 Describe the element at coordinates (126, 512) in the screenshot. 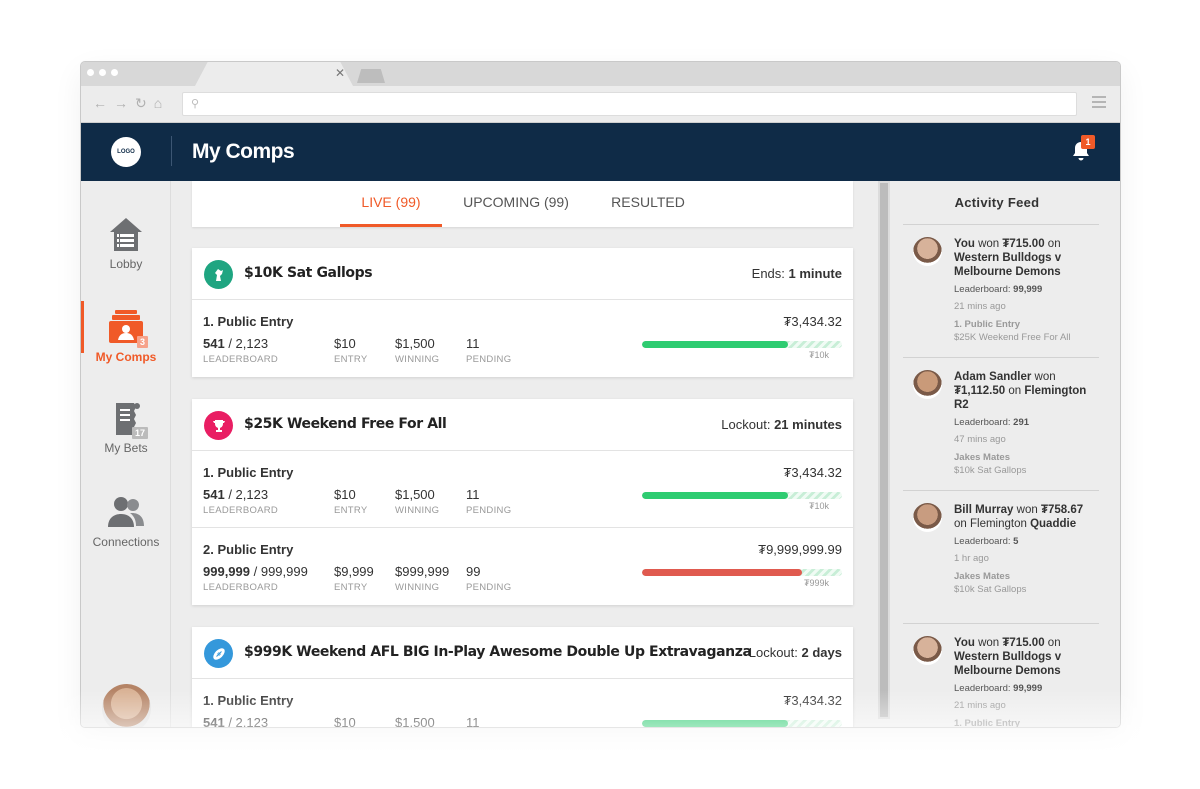

I see `people-icon` at that location.